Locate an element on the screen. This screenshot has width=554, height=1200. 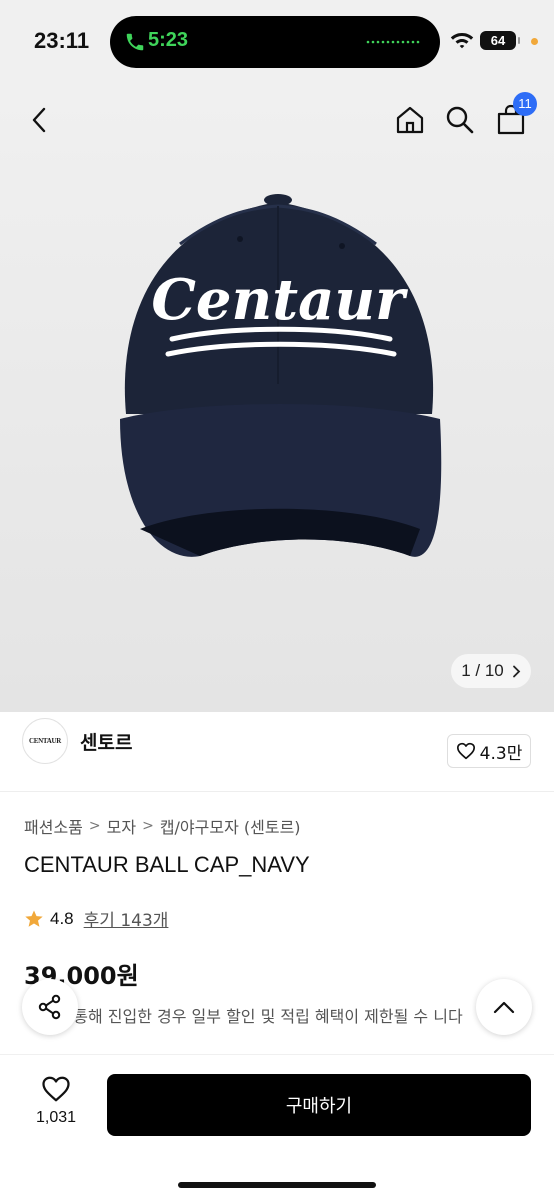
chevron-right-icon is located at coordinates (516, 671).